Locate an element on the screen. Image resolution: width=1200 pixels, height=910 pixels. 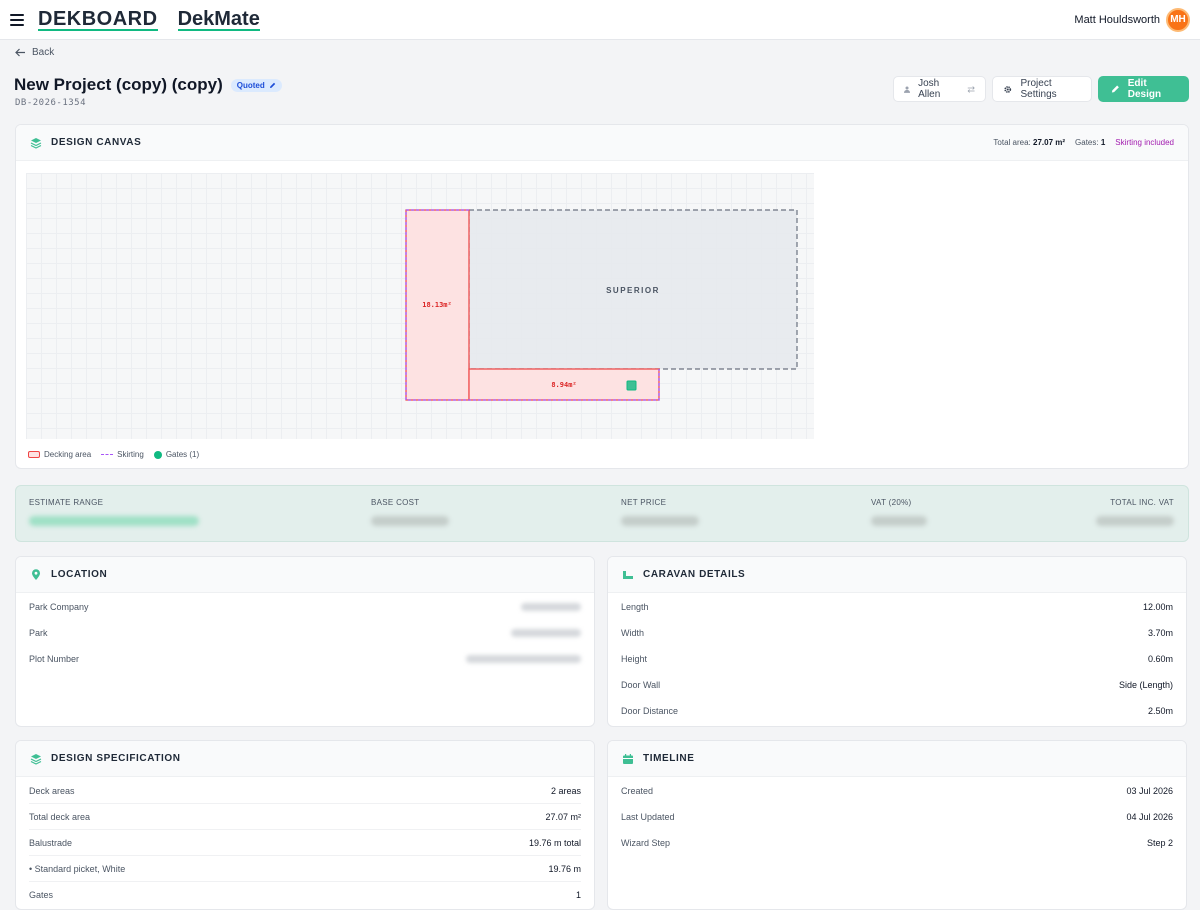
user-menu: Matt Houldsworth MH is located at coordinates (1132, 19).